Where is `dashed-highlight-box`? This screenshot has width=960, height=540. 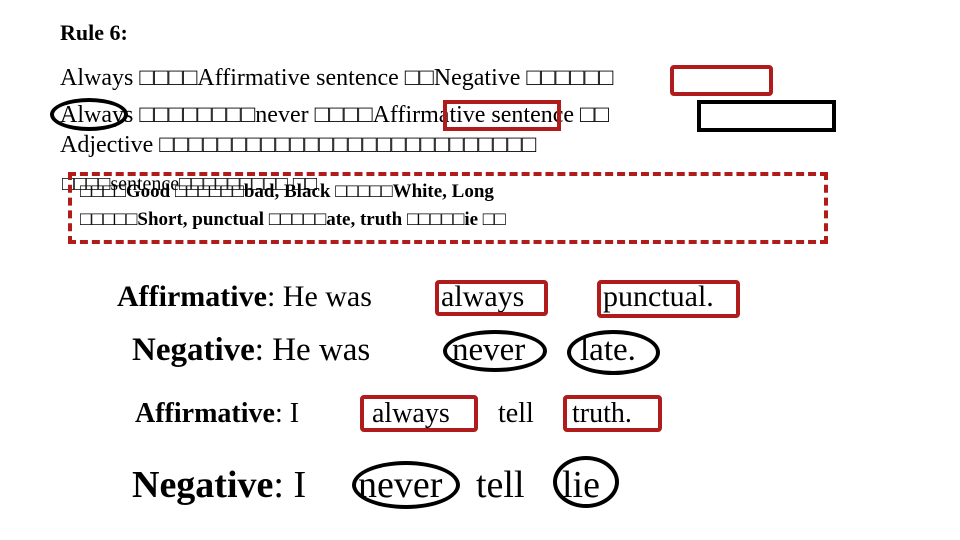 dashed-highlight-box is located at coordinates (448, 208).